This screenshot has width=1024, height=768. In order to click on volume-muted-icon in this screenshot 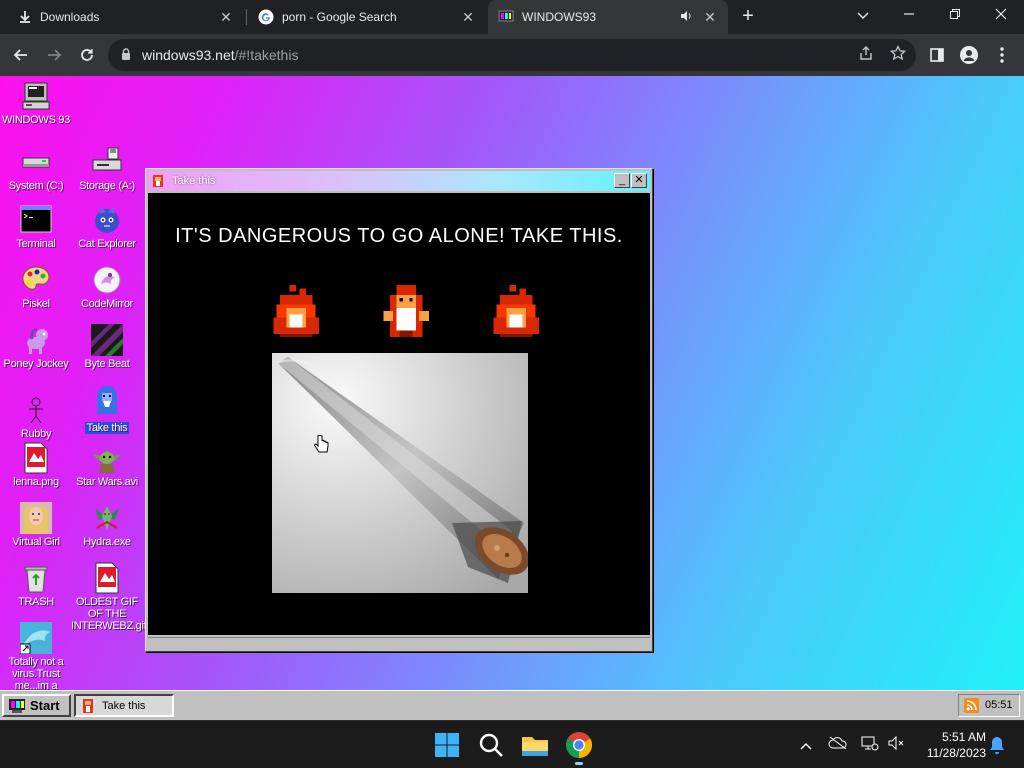, I will do `click(896, 745)`.